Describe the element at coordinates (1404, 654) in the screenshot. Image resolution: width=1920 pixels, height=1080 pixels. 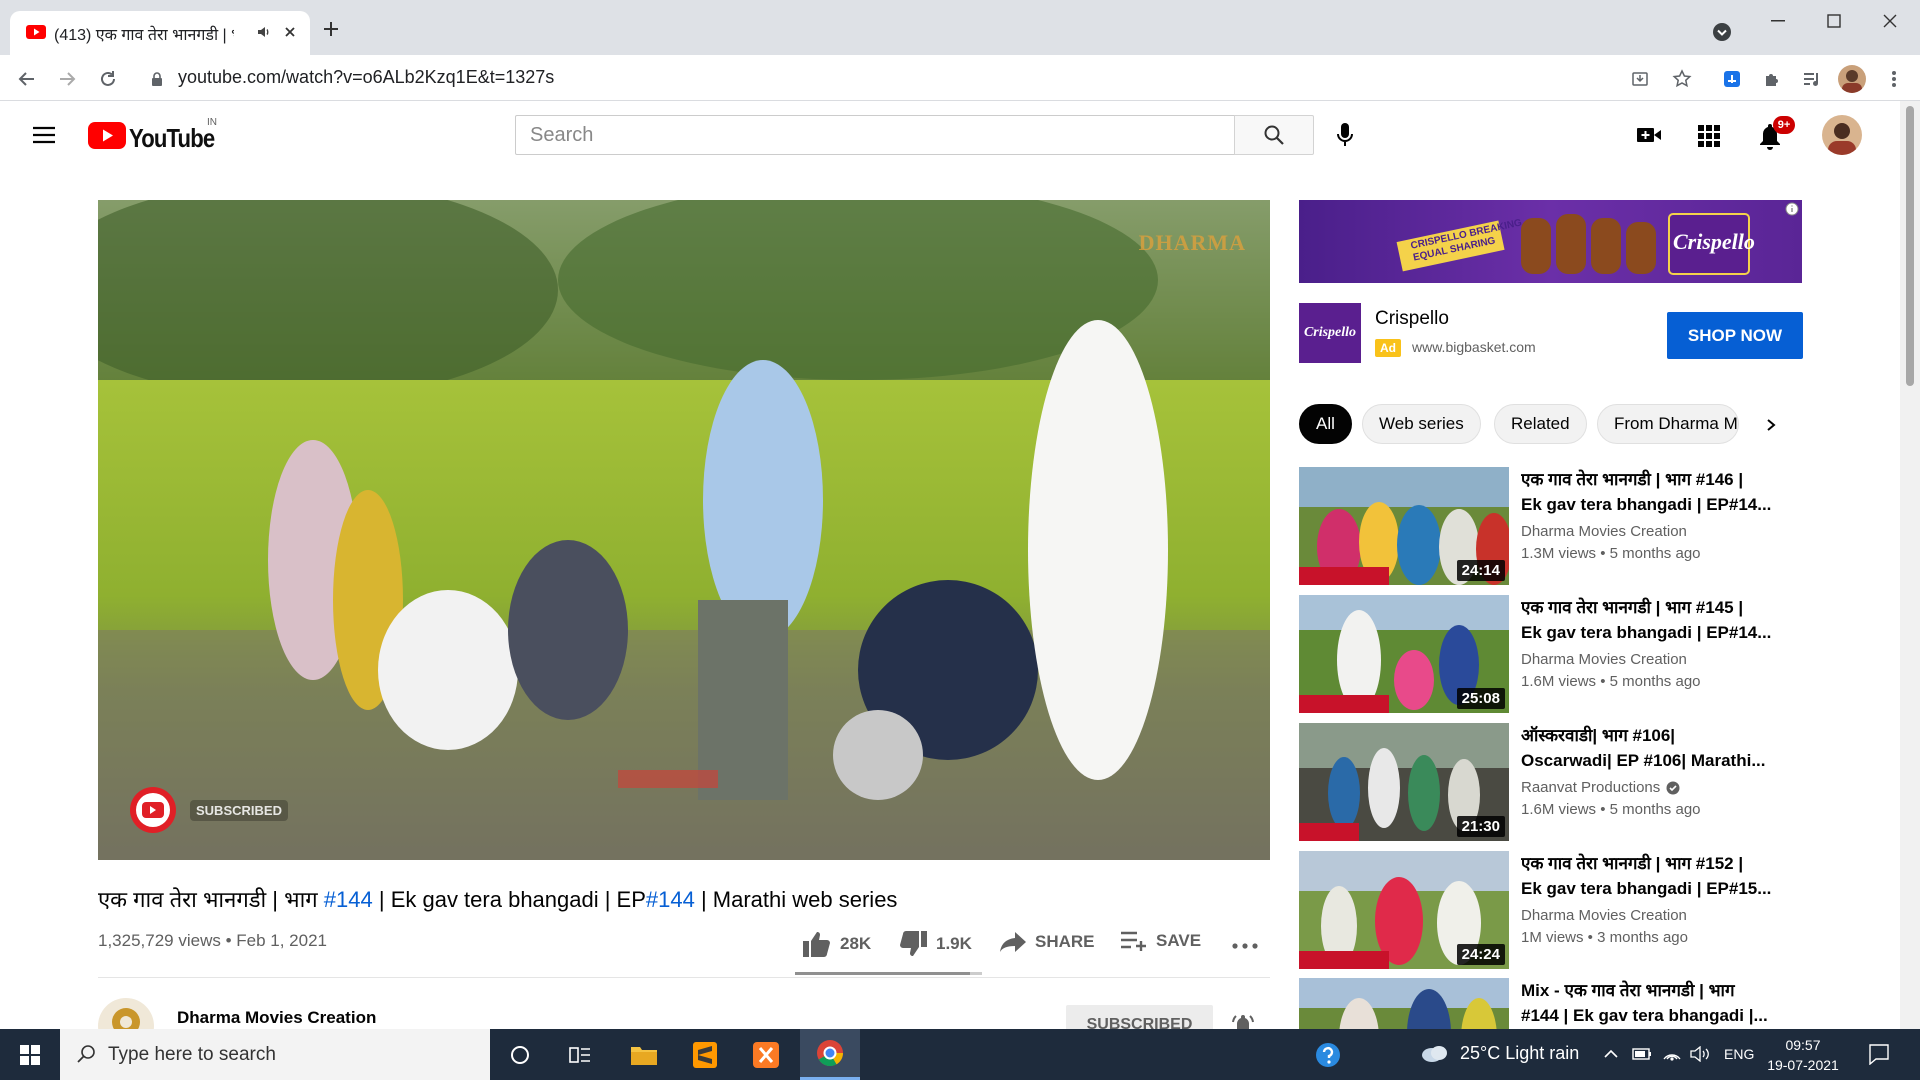
I see `video-thumbnail: 25:08` at that location.